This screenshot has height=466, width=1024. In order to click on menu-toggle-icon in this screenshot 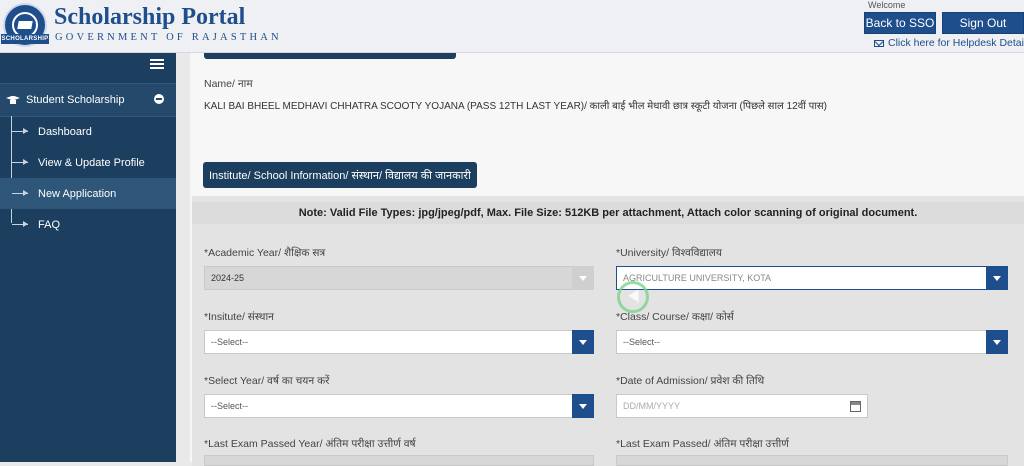, I will do `click(157, 65)`.